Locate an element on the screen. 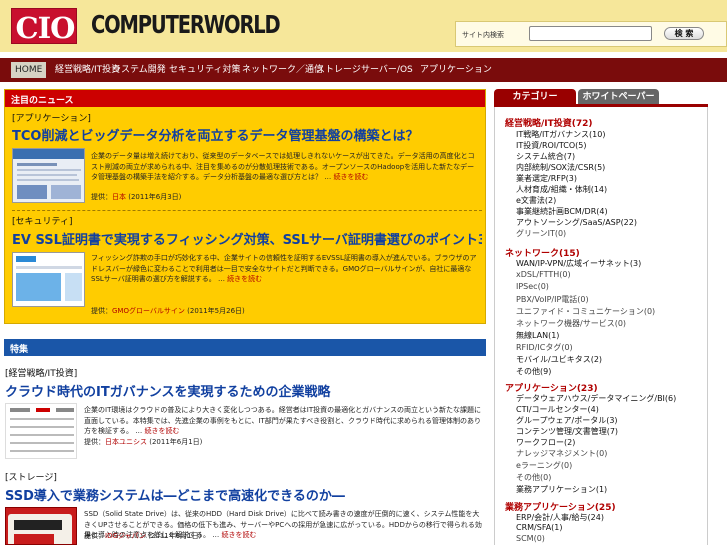  news-title: クラウド時代のITガバナンスを実現するための企業戦略 is located at coordinates (167, 390).